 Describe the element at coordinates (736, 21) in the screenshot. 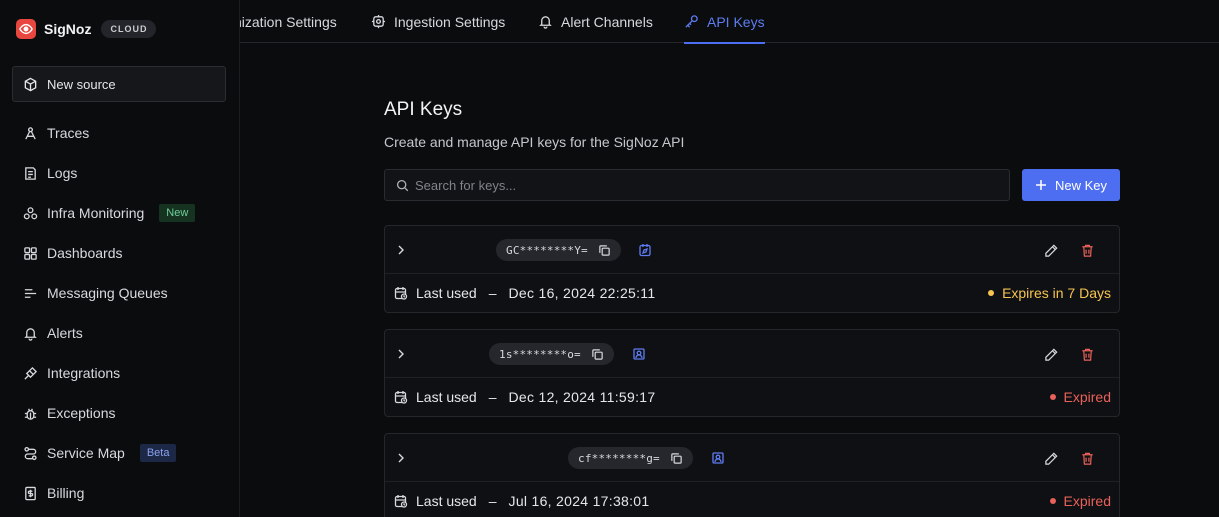

I see `tab-label: API Keys` at that location.